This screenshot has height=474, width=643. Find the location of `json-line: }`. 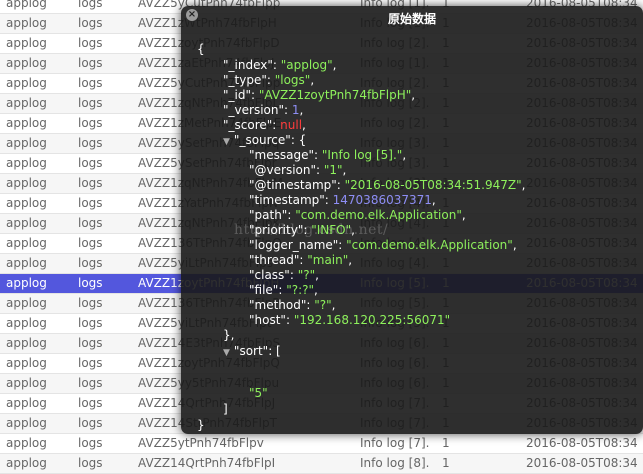

json-line: } is located at coordinates (201, 425).